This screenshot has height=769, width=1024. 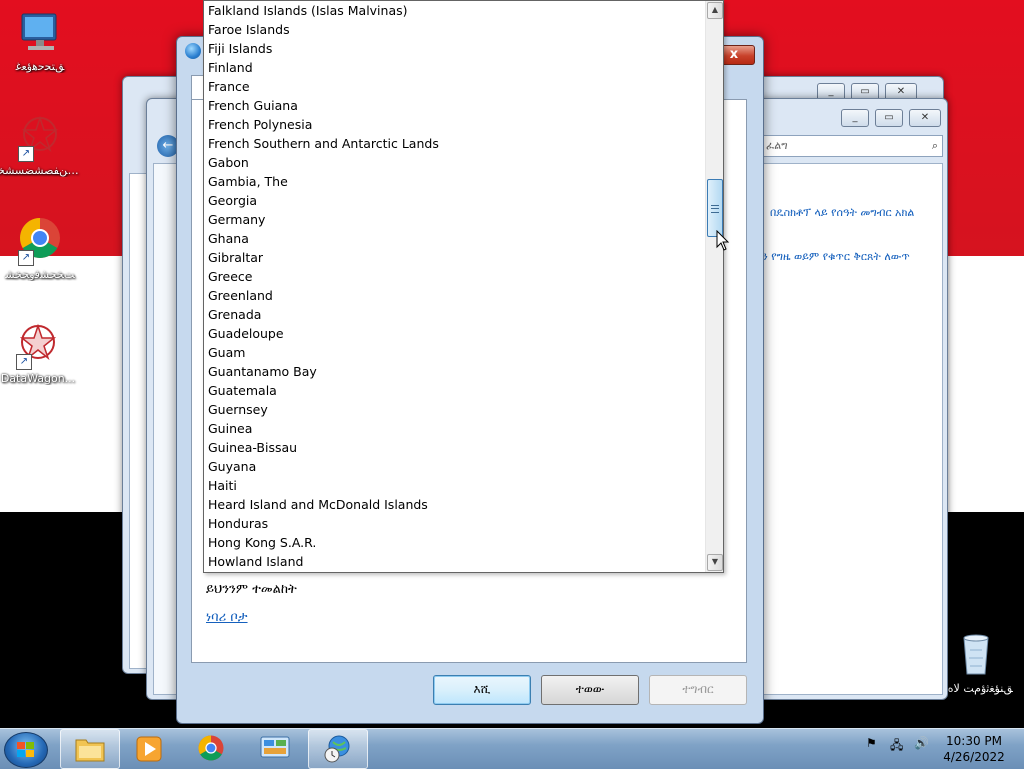 What do you see at coordinates (896, 746) in the screenshot?
I see `network-icon: 🖧` at bounding box center [896, 746].